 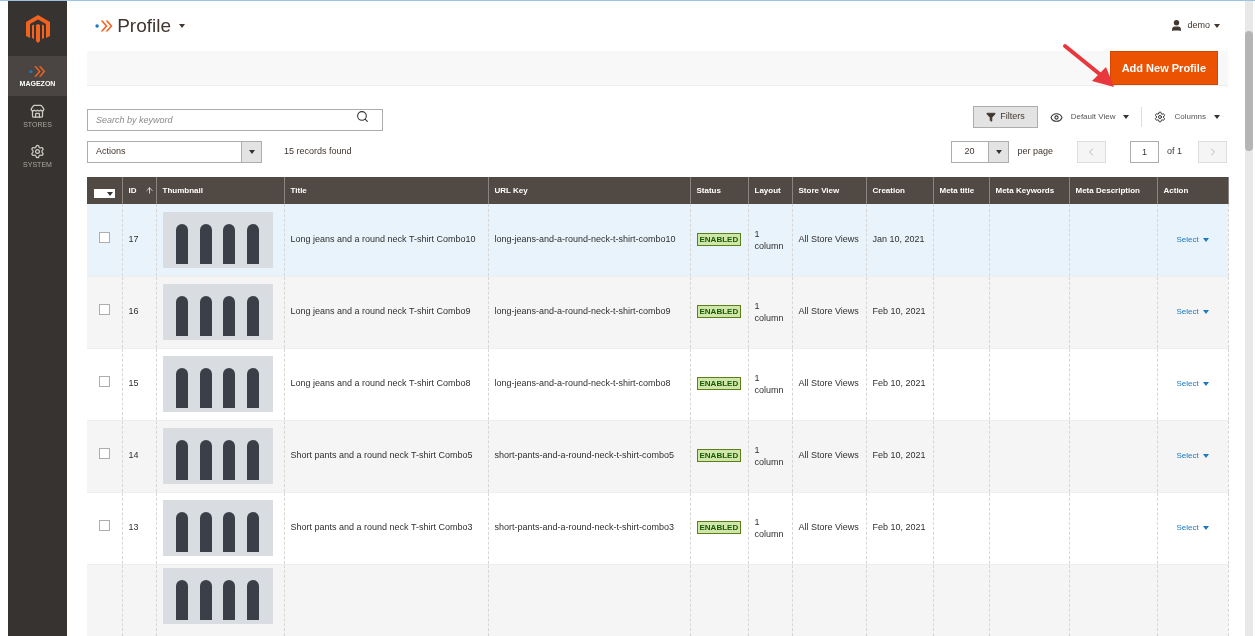 What do you see at coordinates (139, 240) in the screenshot?
I see `id-cell: 17` at bounding box center [139, 240].